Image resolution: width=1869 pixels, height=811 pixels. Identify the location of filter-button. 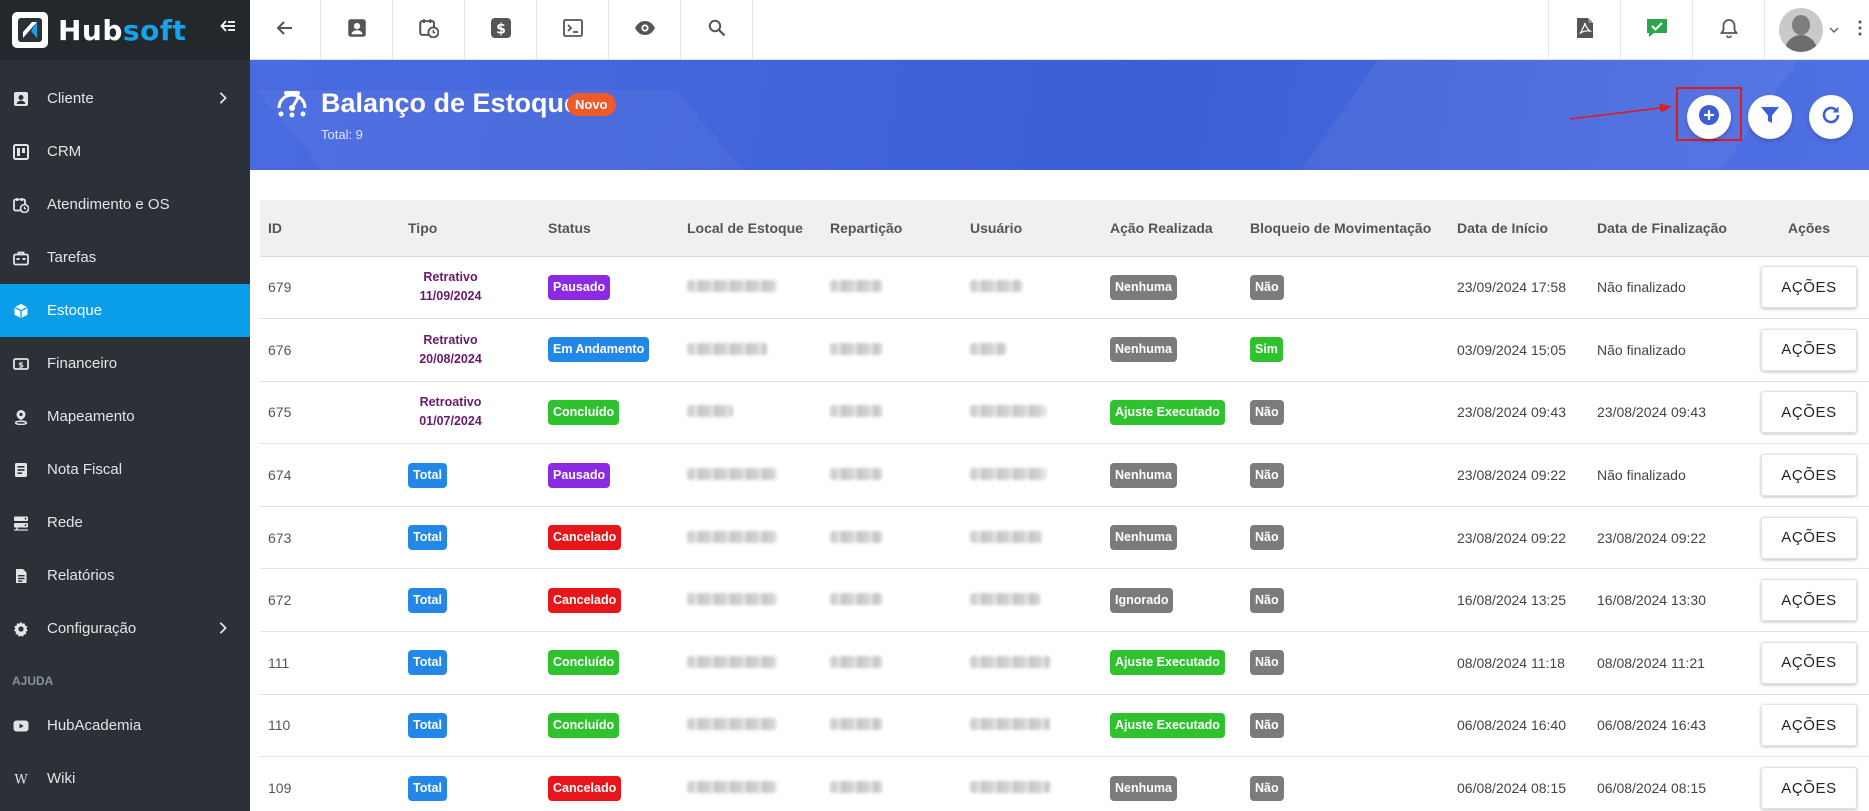
(1770, 117).